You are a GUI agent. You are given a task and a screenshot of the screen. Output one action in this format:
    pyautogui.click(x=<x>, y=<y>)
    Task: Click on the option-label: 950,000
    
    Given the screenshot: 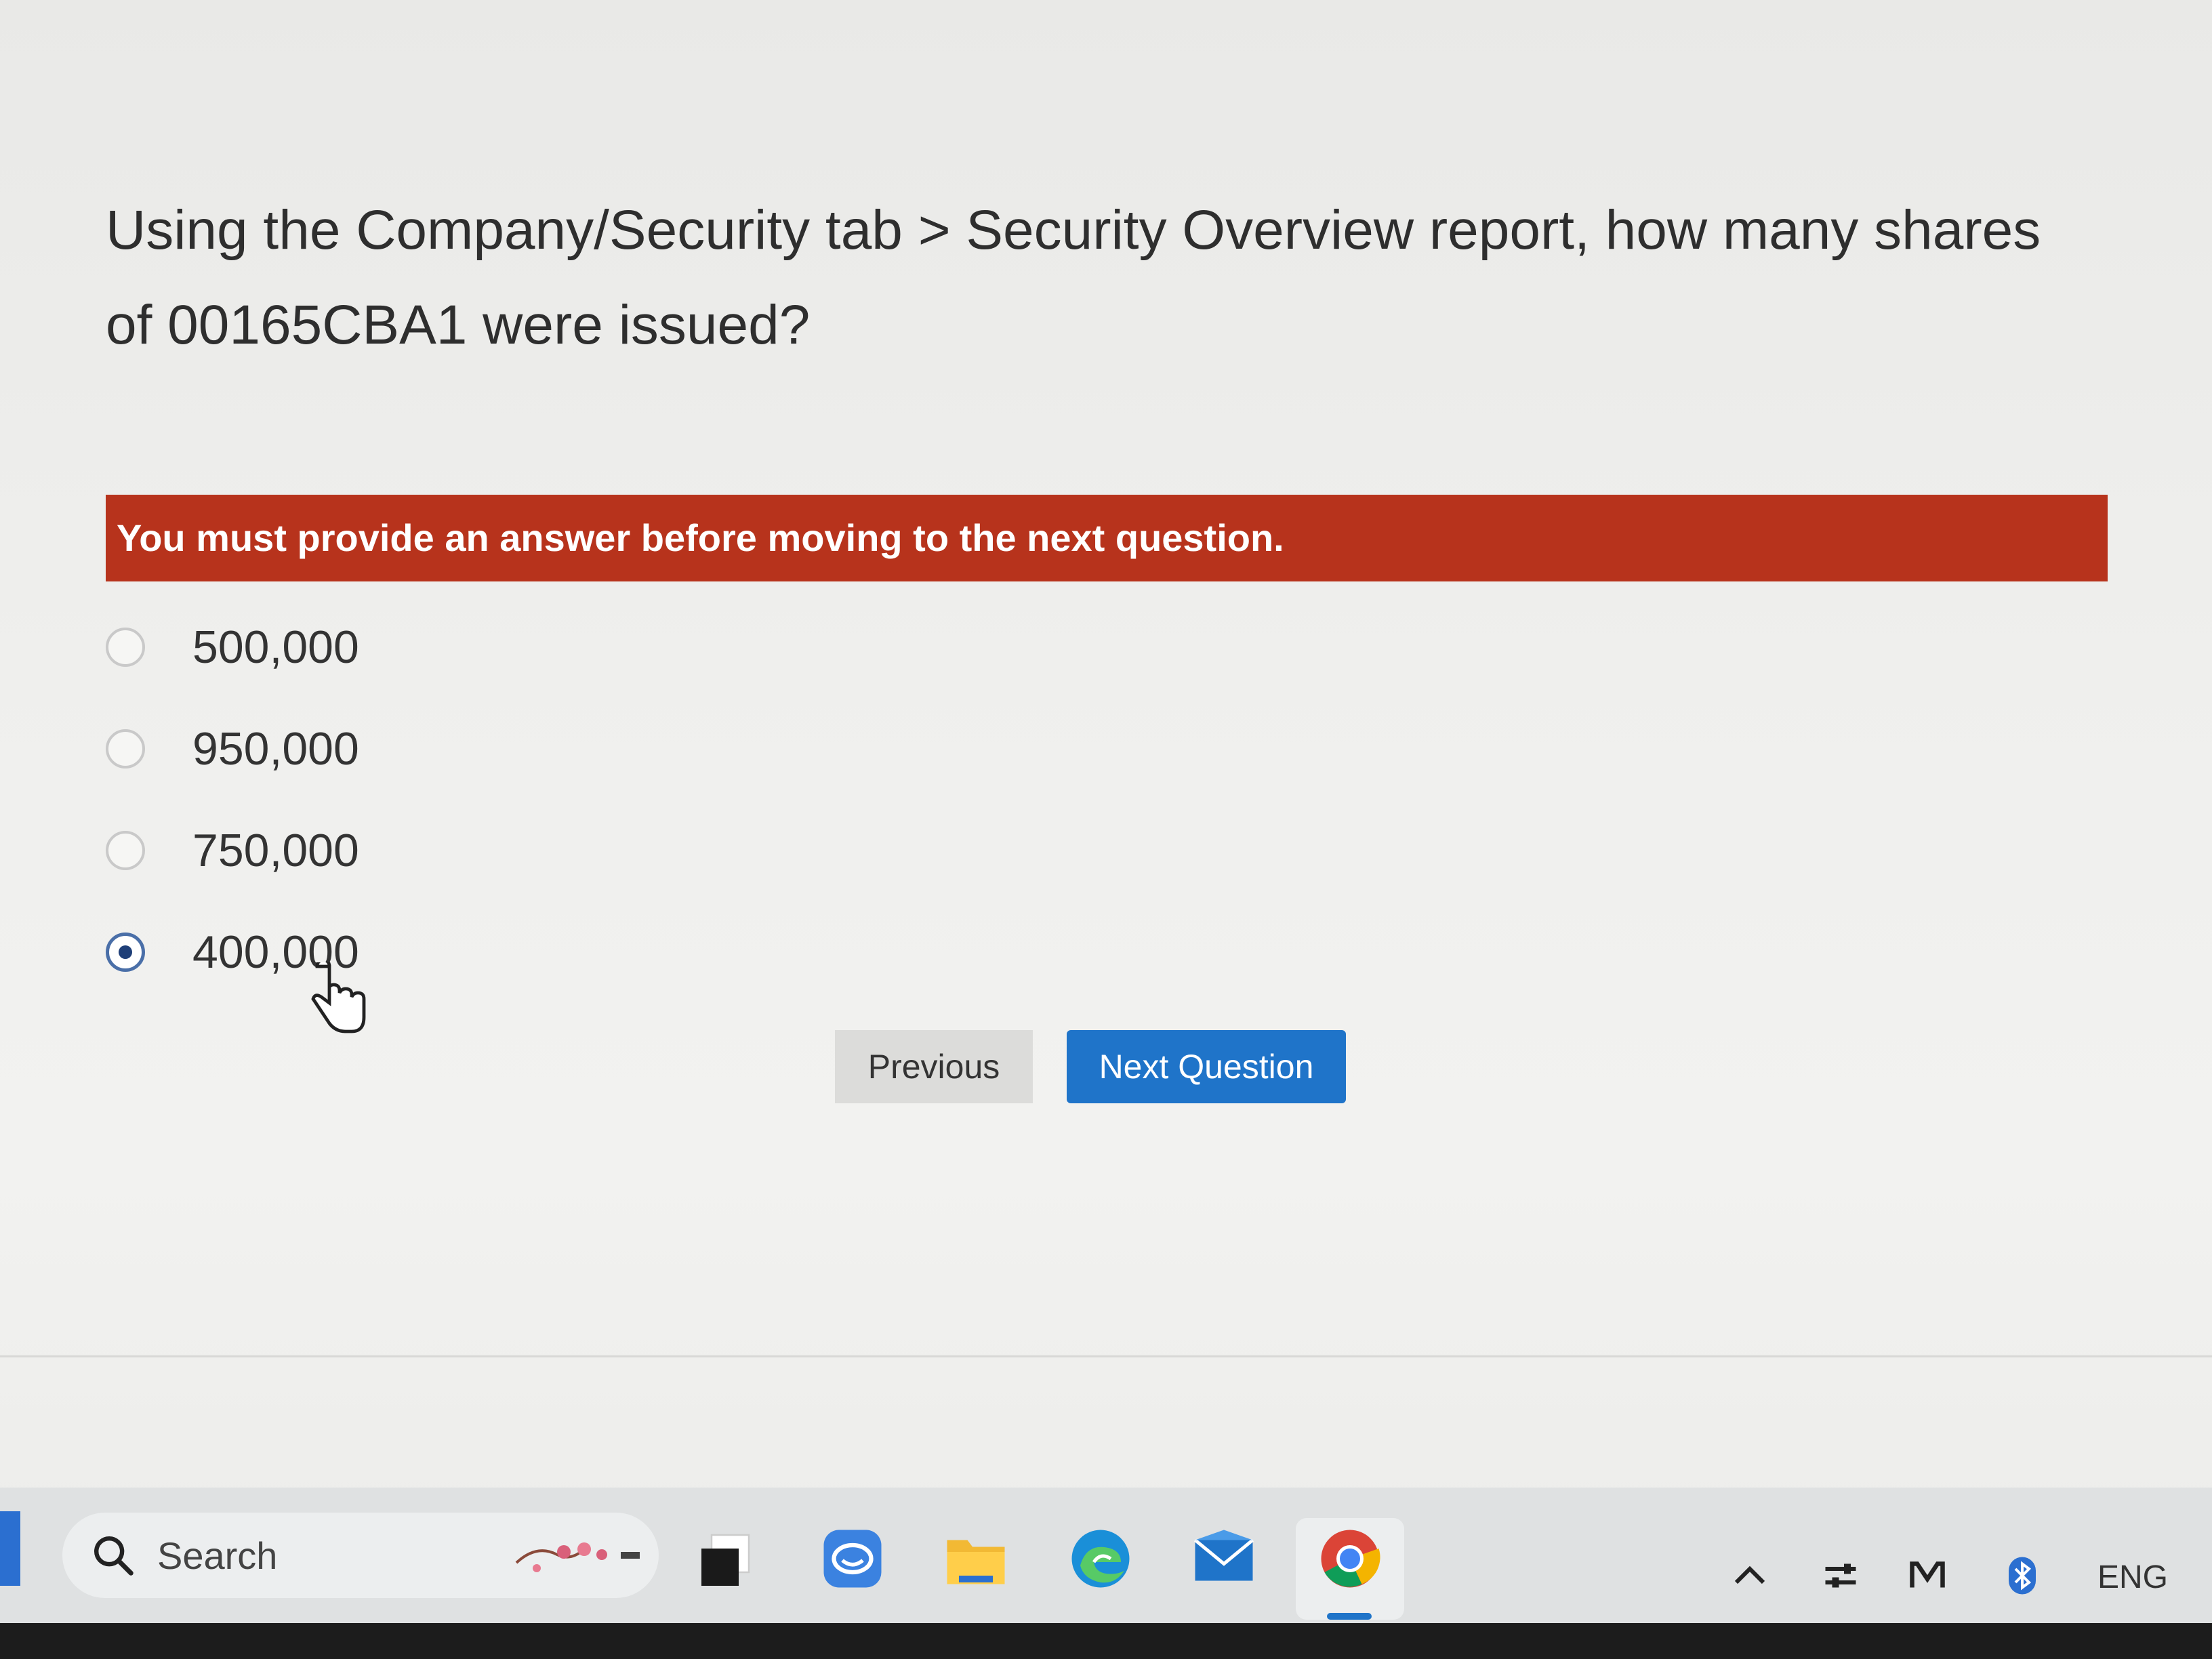 What is the action you would take?
    pyautogui.click(x=275, y=749)
    